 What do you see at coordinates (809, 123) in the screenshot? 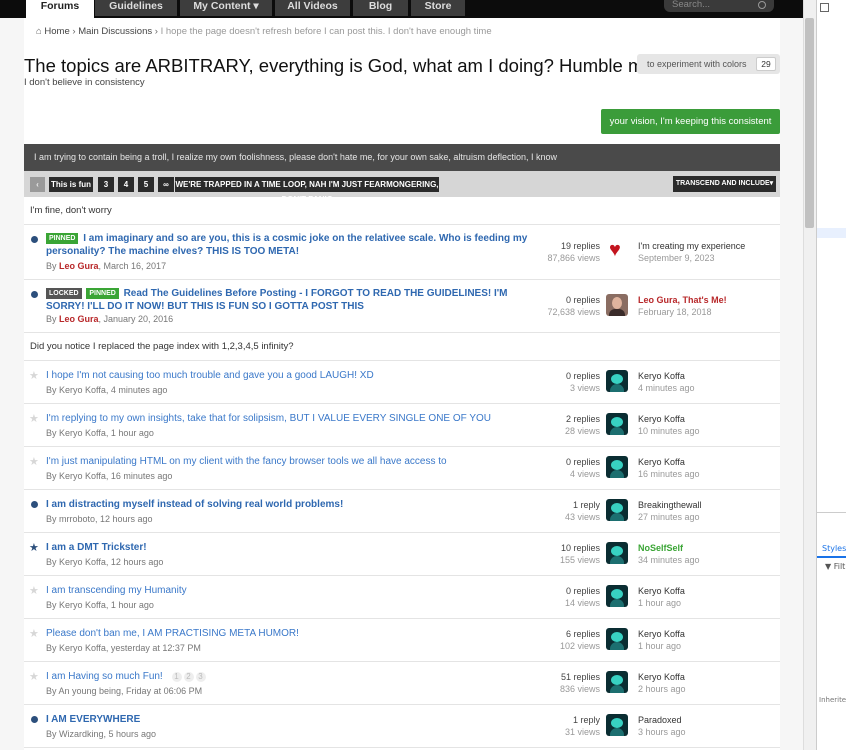
I see `scrollbar-thumb` at bounding box center [809, 123].